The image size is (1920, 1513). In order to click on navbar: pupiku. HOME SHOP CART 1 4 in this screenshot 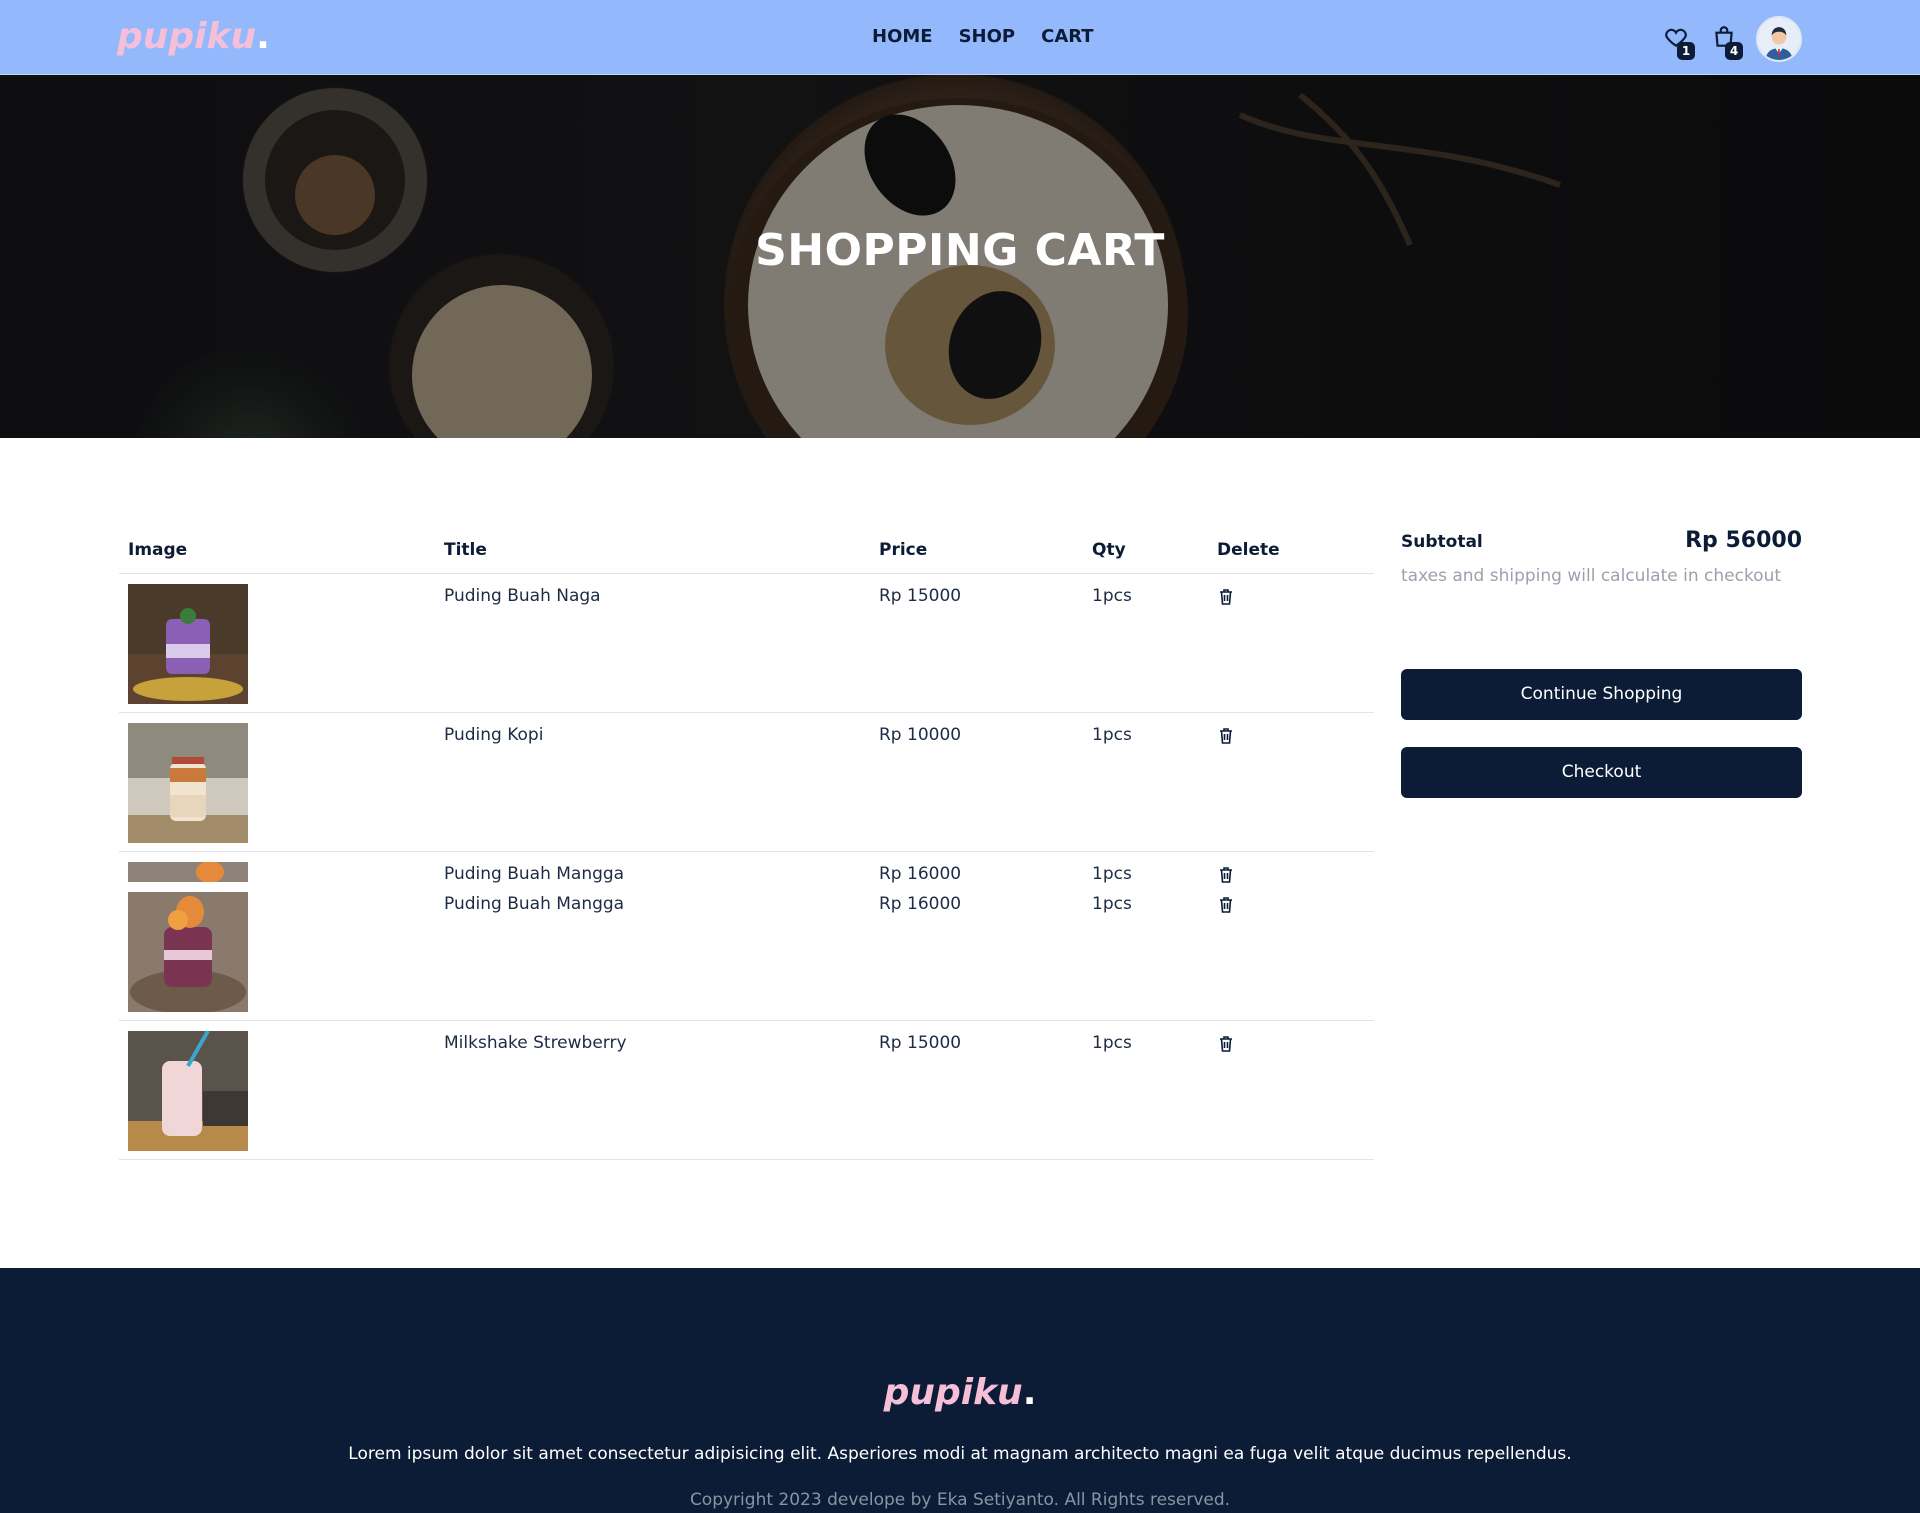, I will do `click(960, 37)`.